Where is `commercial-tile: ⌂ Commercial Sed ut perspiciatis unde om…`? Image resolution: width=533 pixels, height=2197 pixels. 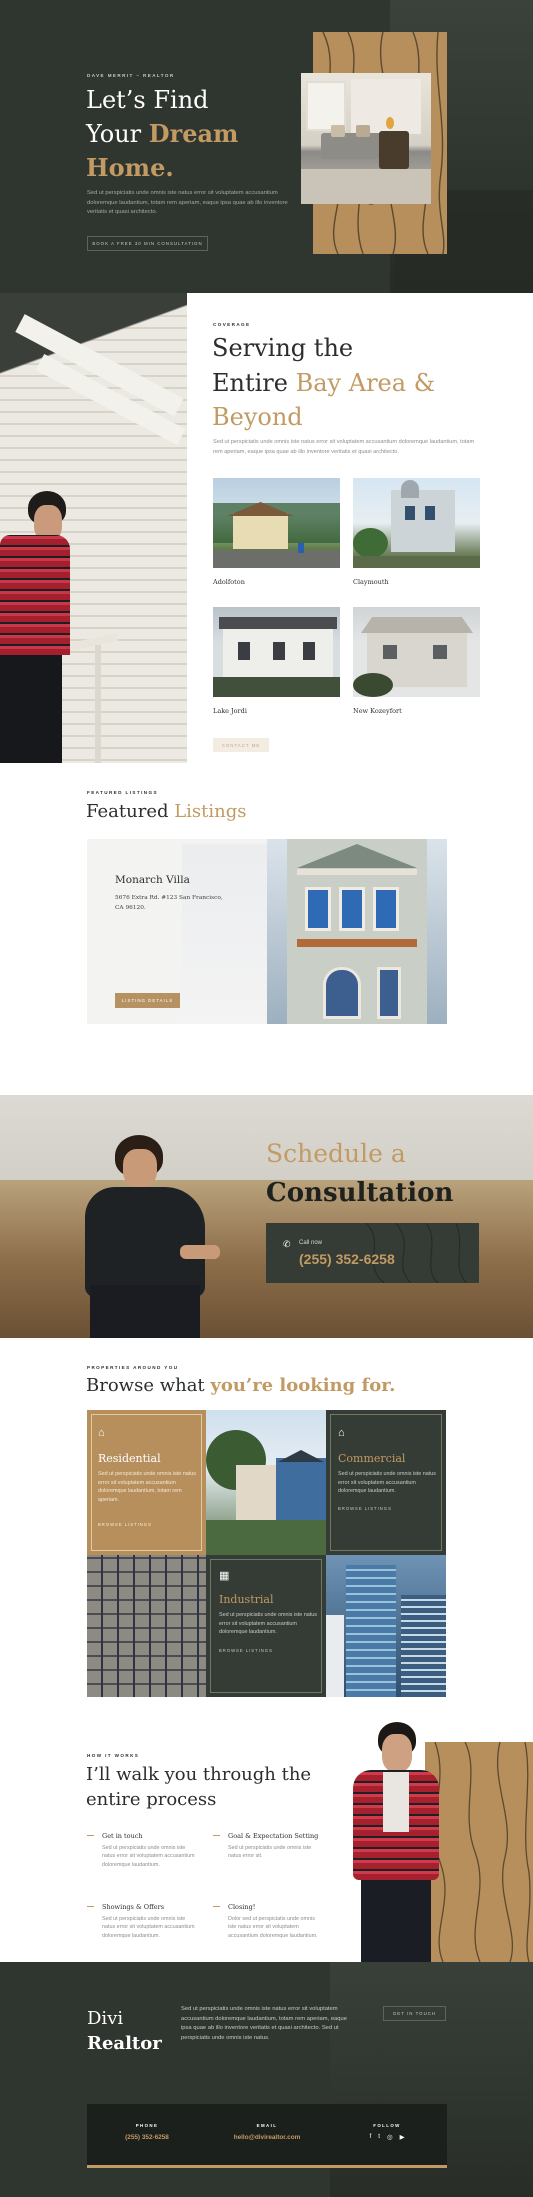
commercial-tile: ⌂ Commercial Sed ut perspiciatis unde om… is located at coordinates (386, 1482).